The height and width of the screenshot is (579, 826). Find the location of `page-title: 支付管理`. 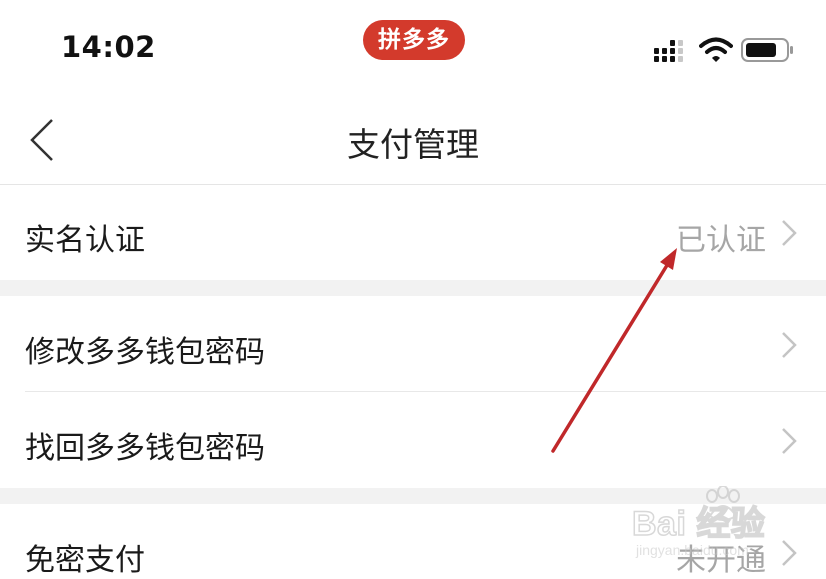

page-title: 支付管理 is located at coordinates (413, 144).